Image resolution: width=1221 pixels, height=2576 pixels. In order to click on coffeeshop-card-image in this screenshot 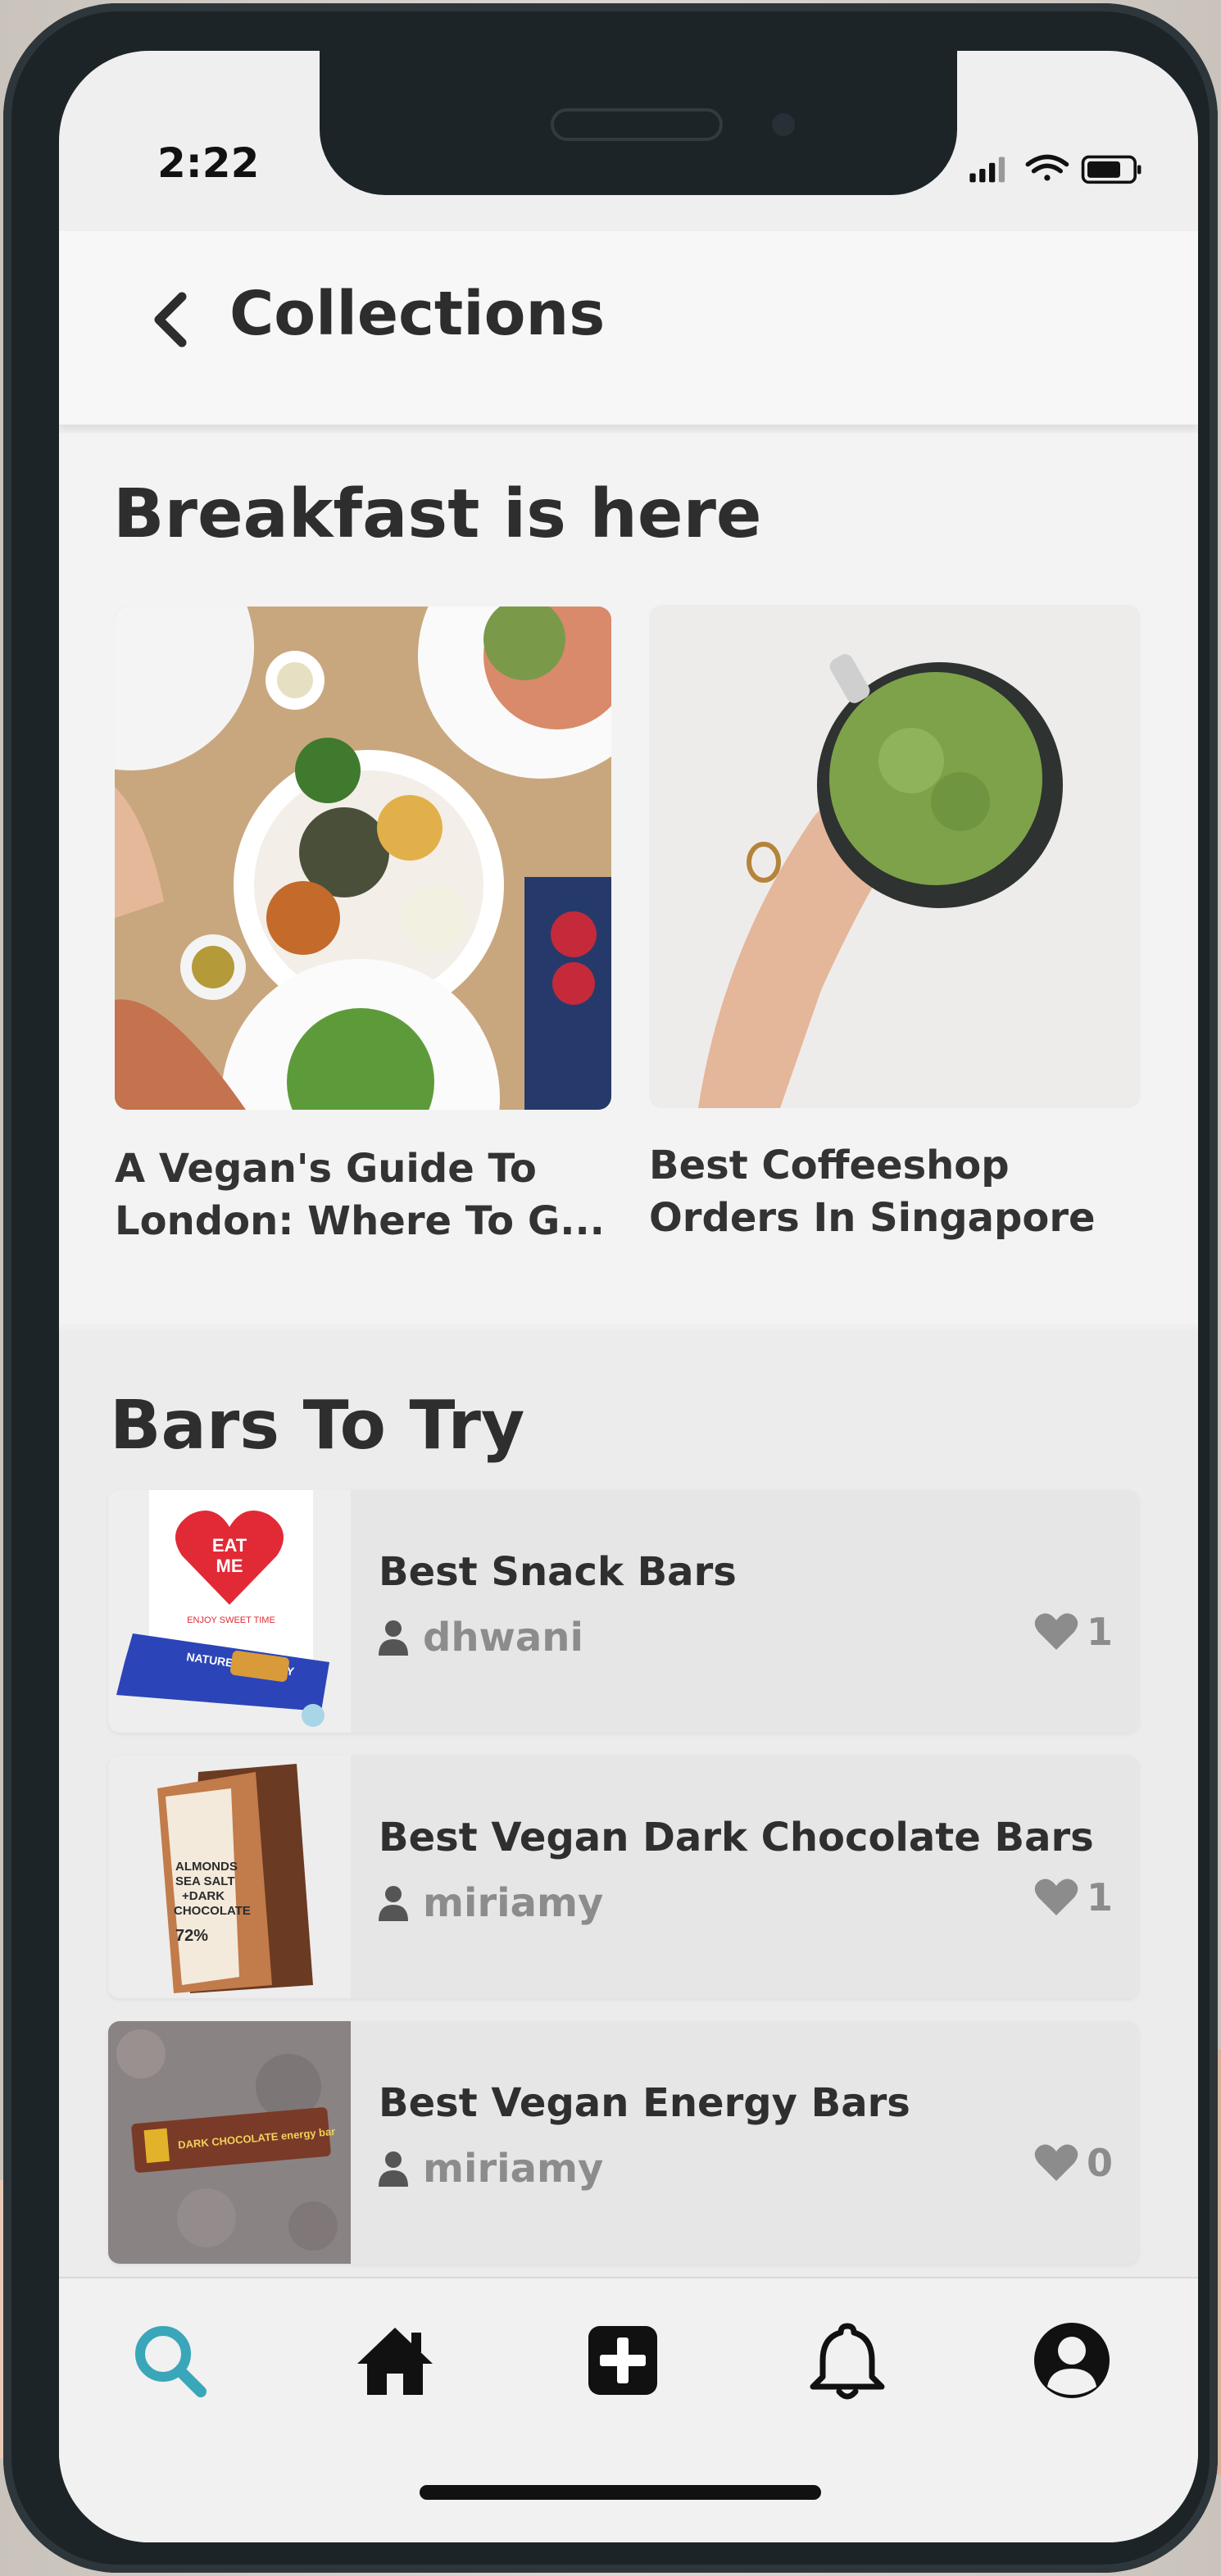, I will do `click(895, 856)`.